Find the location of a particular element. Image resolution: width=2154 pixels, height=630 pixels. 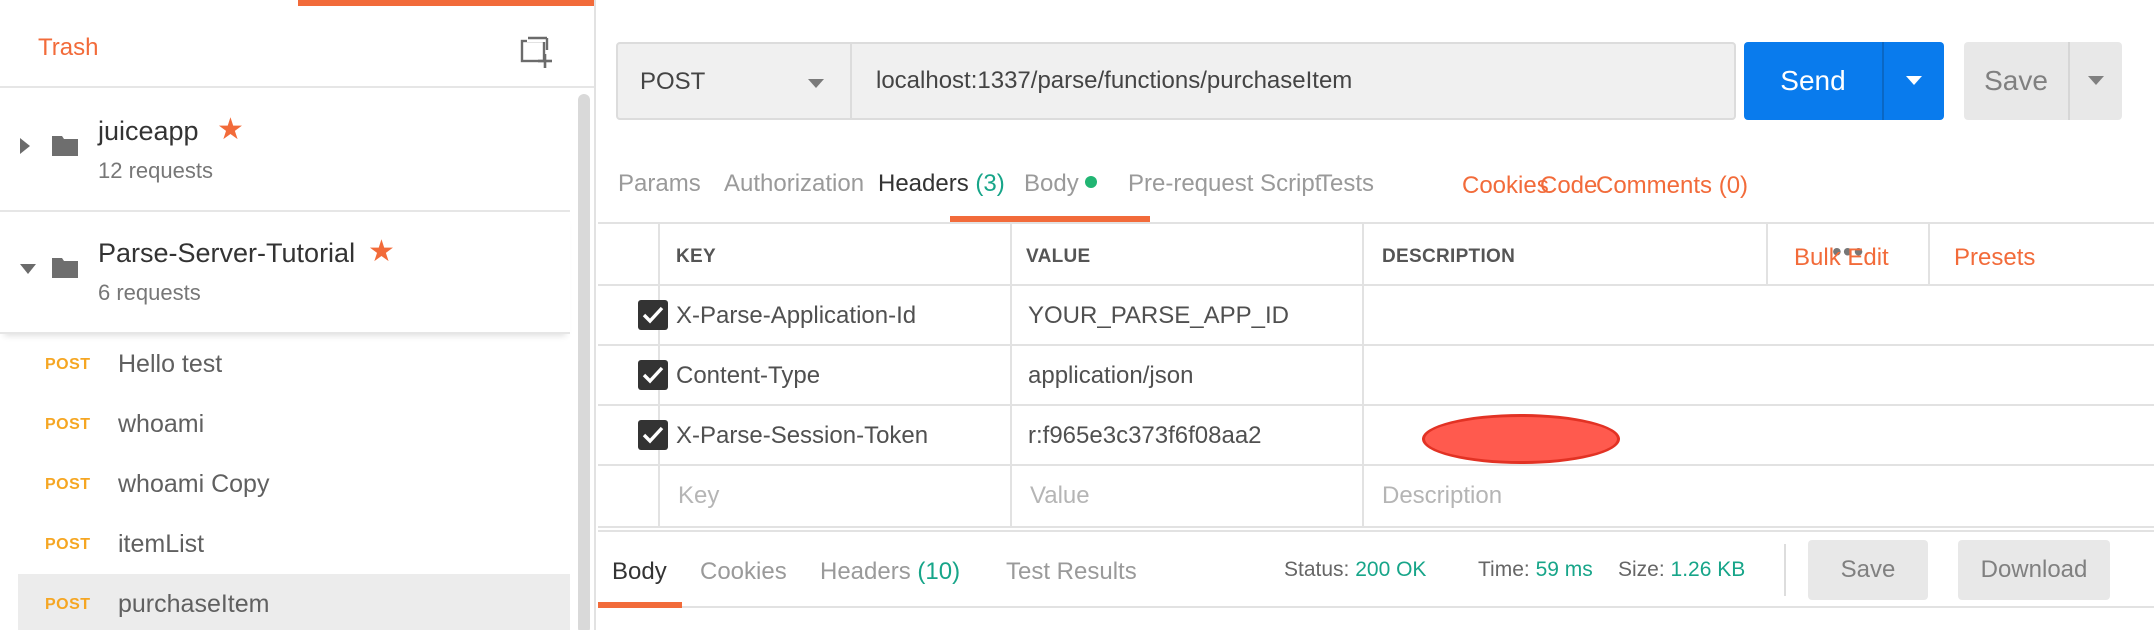

new-collection-icon is located at coordinates (537, 53).